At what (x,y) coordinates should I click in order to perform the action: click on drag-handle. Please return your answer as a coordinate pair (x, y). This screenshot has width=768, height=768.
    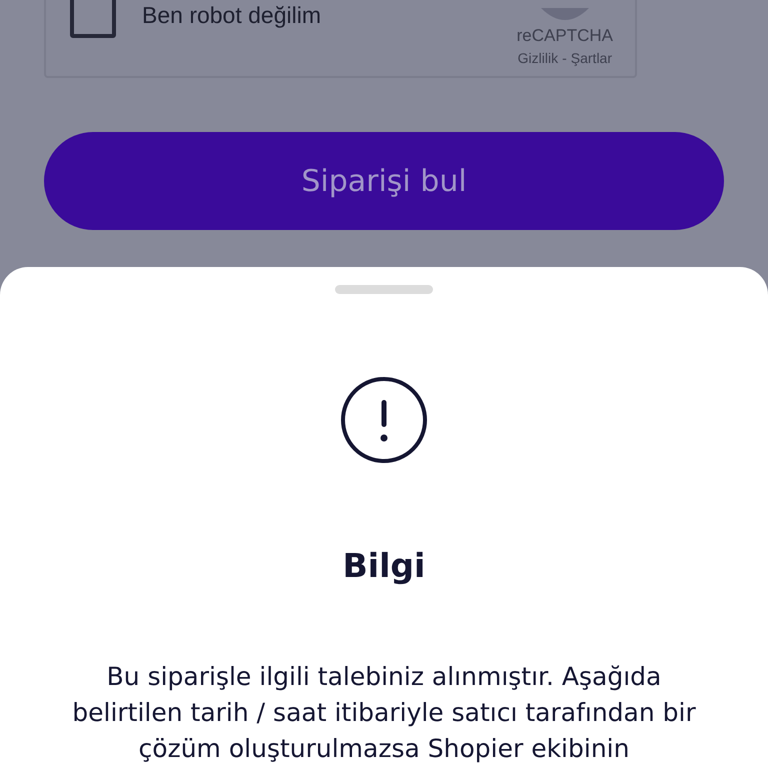
    Looking at the image, I should click on (384, 289).